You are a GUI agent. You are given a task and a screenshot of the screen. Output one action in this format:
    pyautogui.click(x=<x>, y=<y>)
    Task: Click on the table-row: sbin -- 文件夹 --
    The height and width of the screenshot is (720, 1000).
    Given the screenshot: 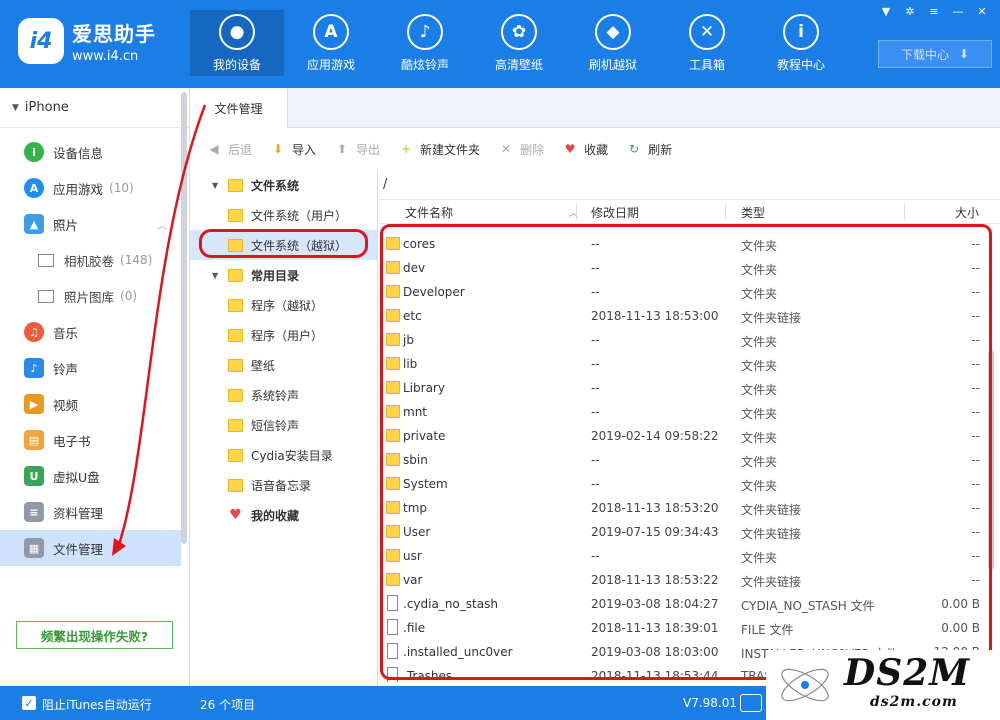 What is the action you would take?
    pyautogui.click(x=683, y=460)
    